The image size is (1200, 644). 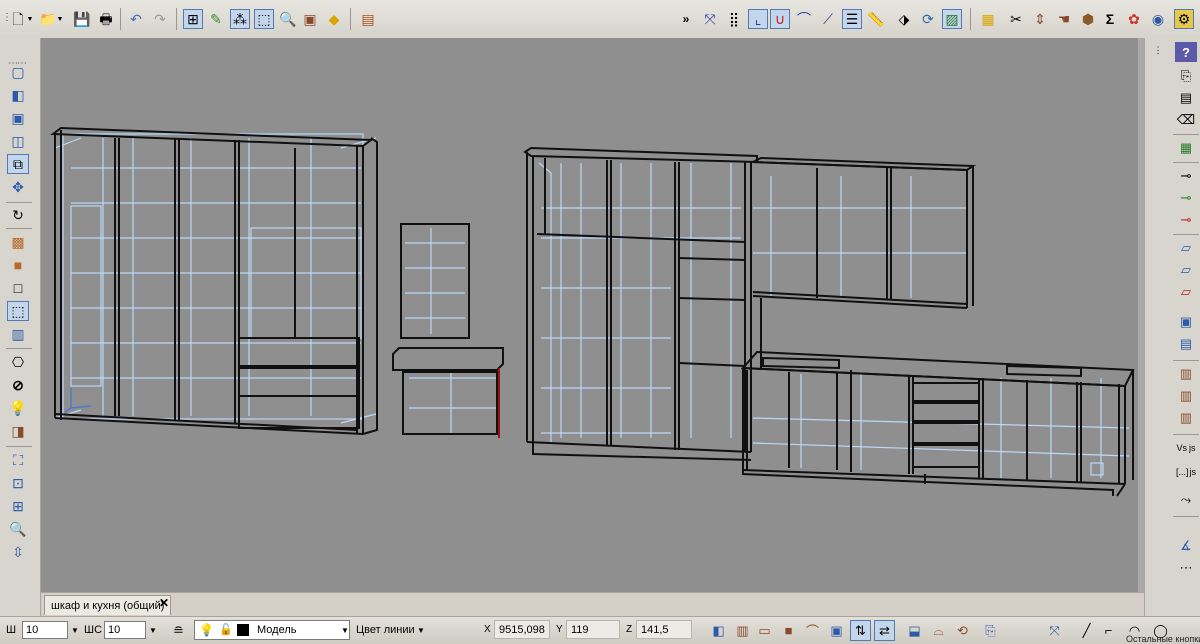 What do you see at coordinates (310, 19) in the screenshot?
I see `material-icon: ▣` at bounding box center [310, 19].